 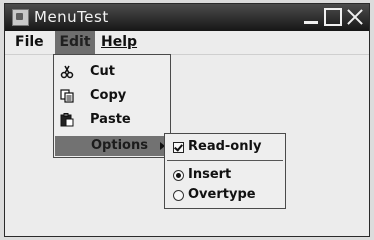 What do you see at coordinates (67, 120) in the screenshot?
I see `paste-icon` at bounding box center [67, 120].